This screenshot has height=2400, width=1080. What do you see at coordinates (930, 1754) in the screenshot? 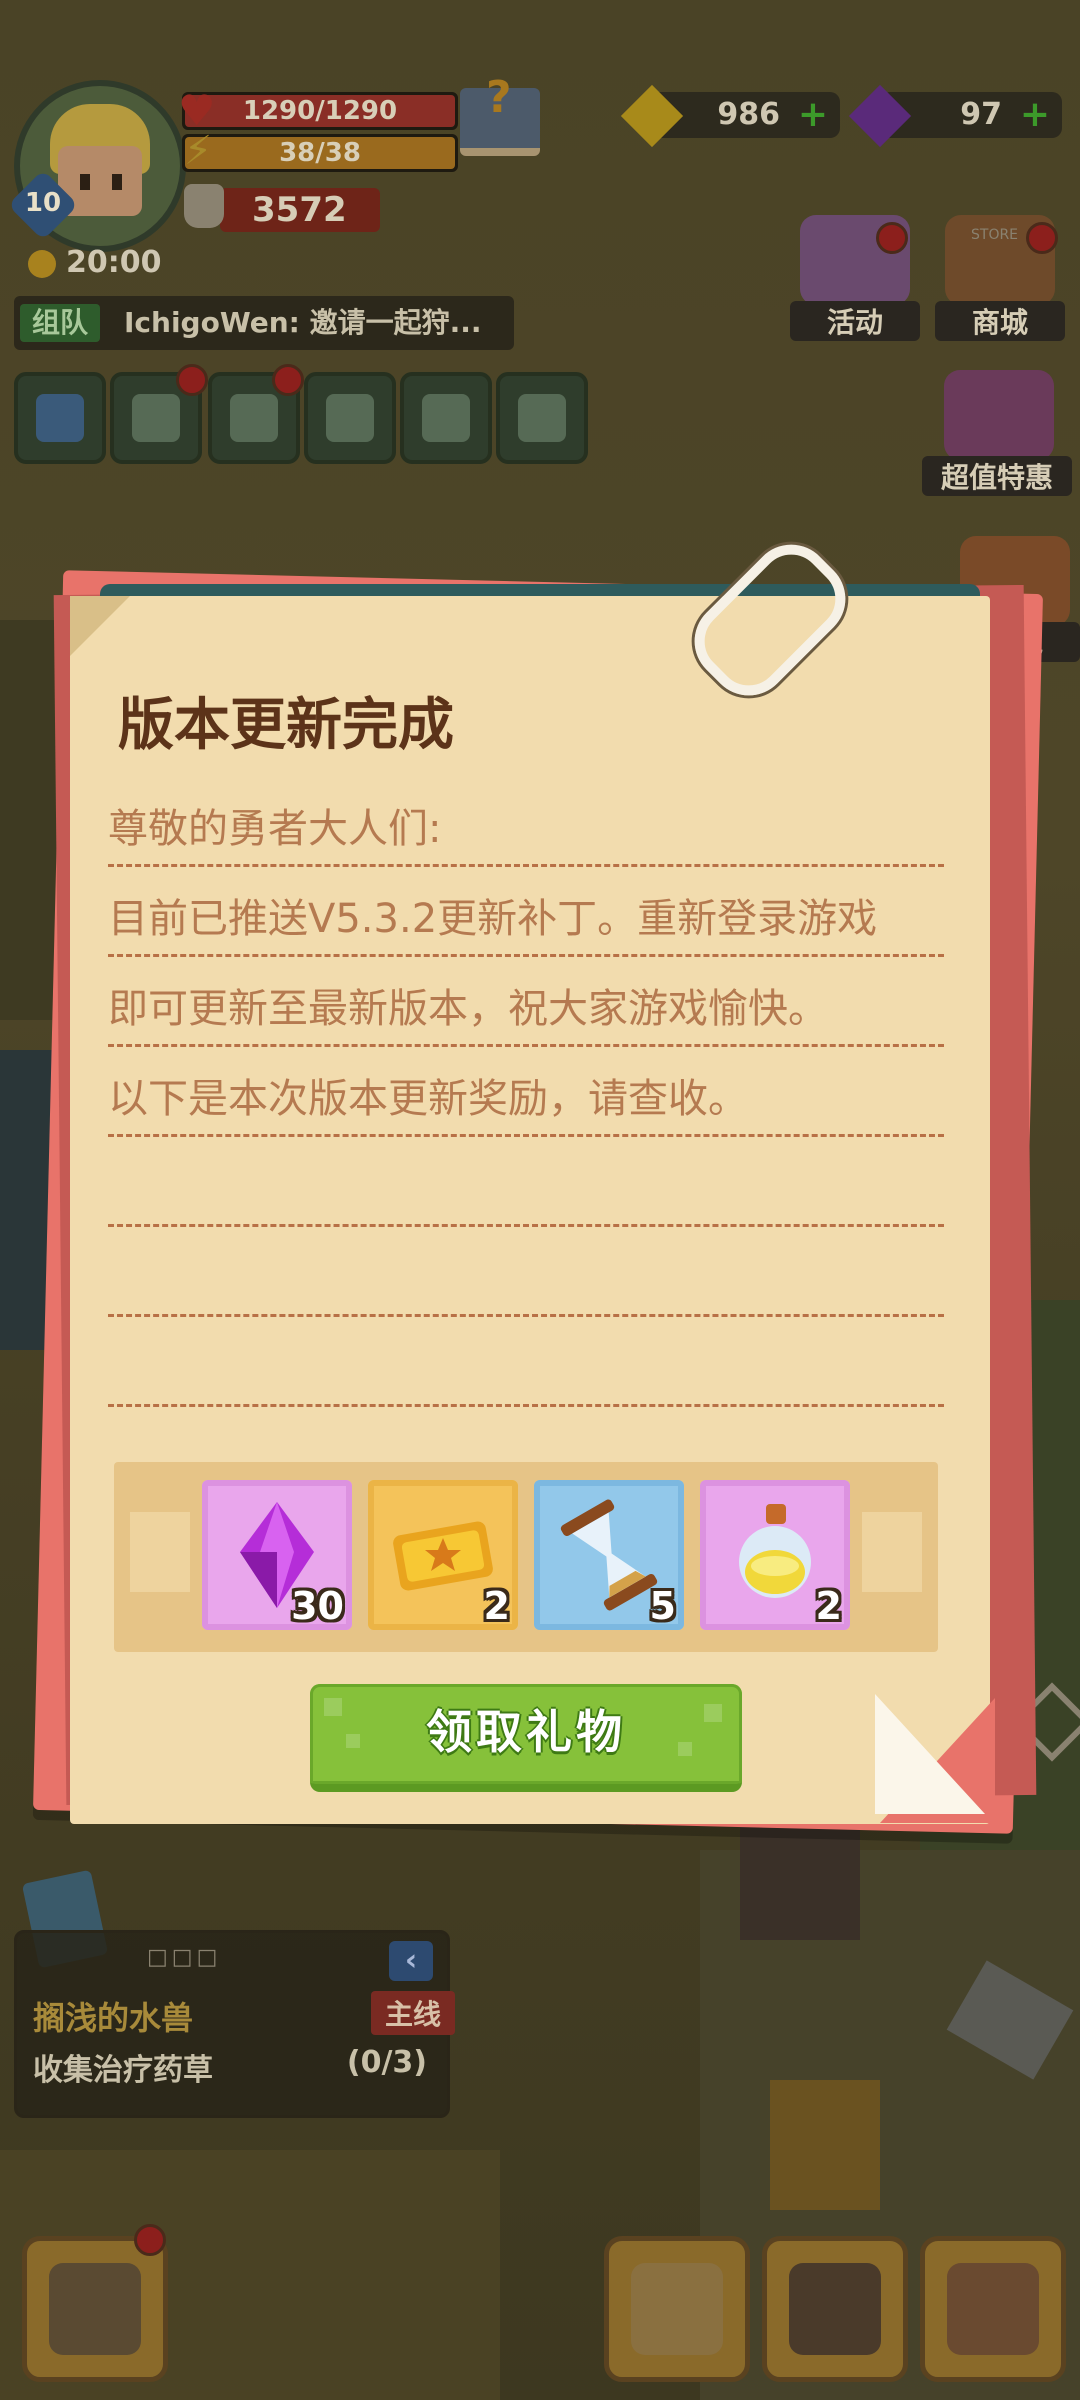
I see `paper-fold-corner` at bounding box center [930, 1754].